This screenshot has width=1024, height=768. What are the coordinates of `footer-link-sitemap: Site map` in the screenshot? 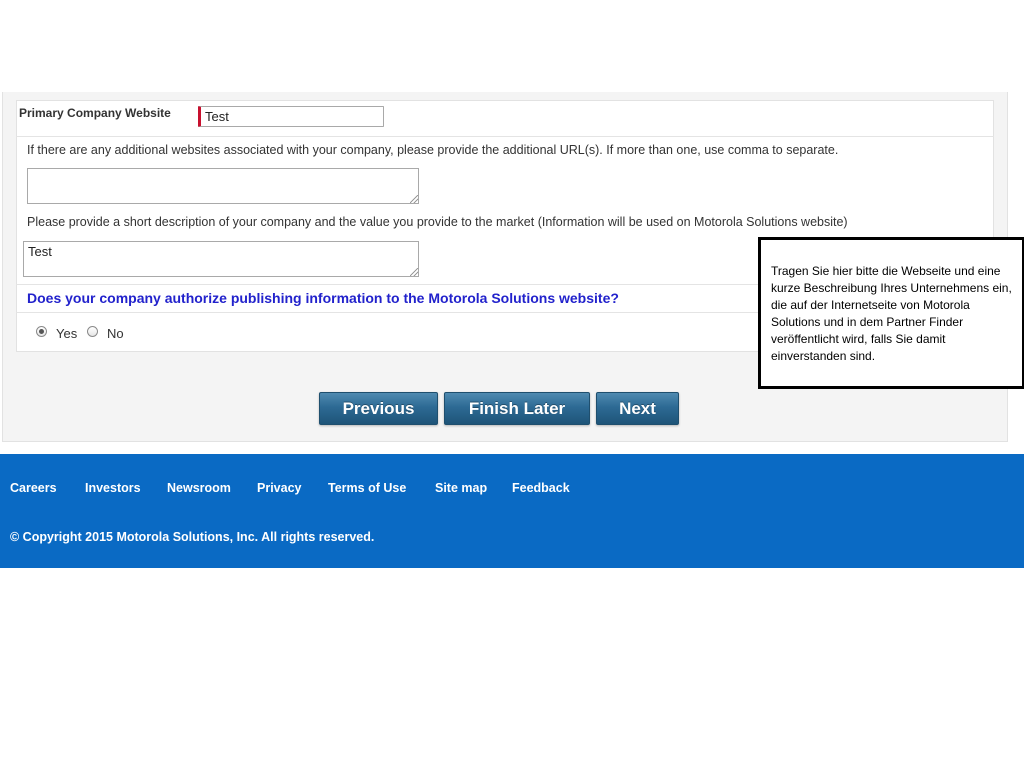 It's located at (461, 488).